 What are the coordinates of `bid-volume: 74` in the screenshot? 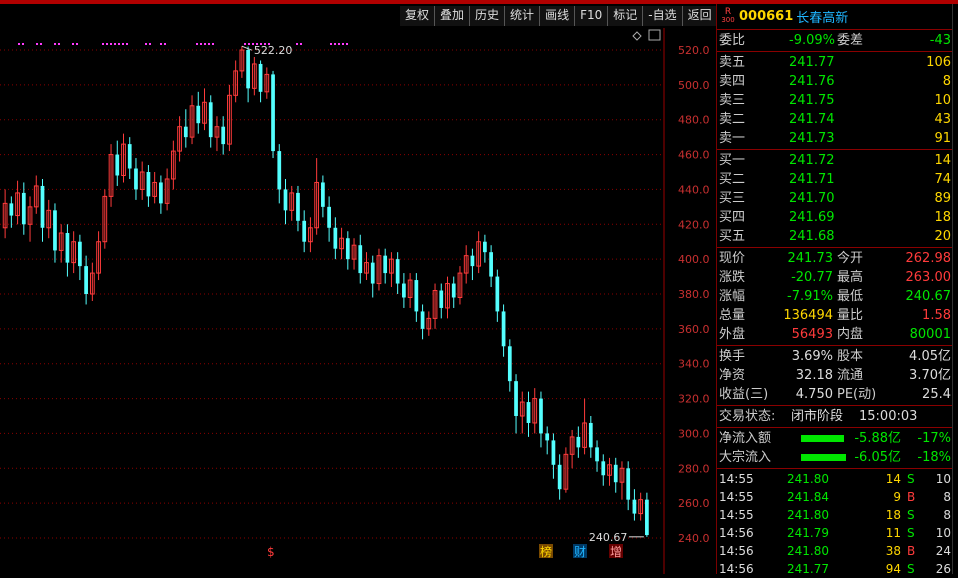 It's located at (942, 179).